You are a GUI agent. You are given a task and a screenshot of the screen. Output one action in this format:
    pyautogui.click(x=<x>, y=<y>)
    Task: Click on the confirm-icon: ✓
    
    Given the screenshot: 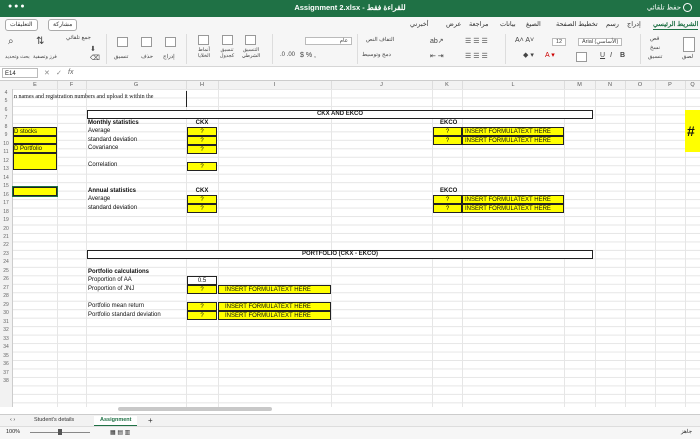 What is the action you would take?
    pyautogui.click(x=59, y=73)
    